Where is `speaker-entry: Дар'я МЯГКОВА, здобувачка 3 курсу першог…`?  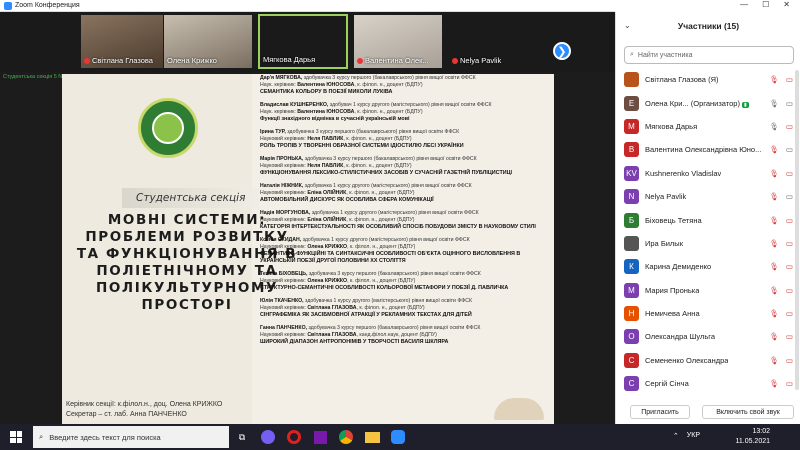
speaker-entry: Дар'я МЯГКОВА, здобувачка 3 курсу першог… is located at coordinates (406, 85).